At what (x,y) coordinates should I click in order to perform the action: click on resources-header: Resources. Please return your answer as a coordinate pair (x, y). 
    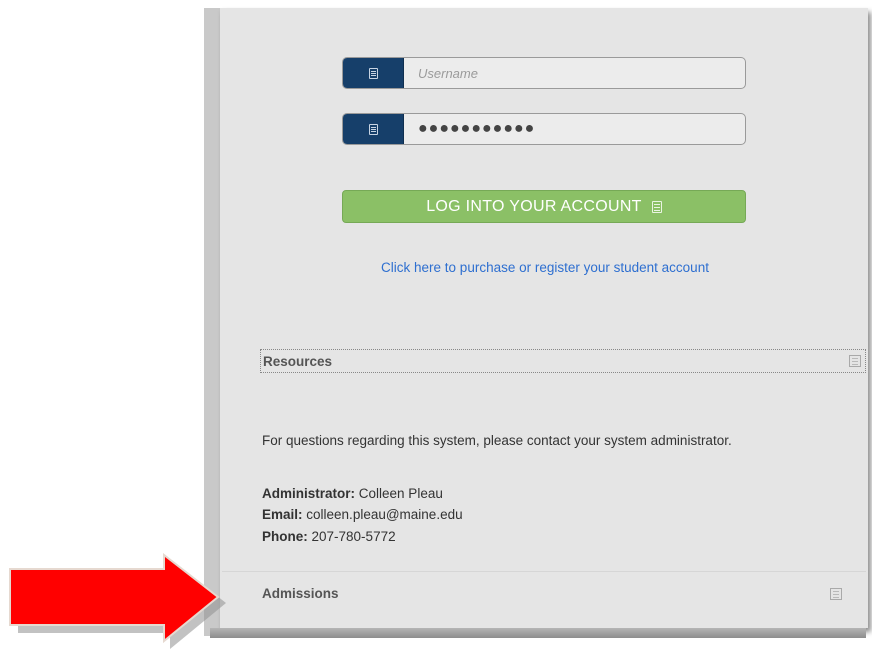
    Looking at the image, I should click on (563, 361).